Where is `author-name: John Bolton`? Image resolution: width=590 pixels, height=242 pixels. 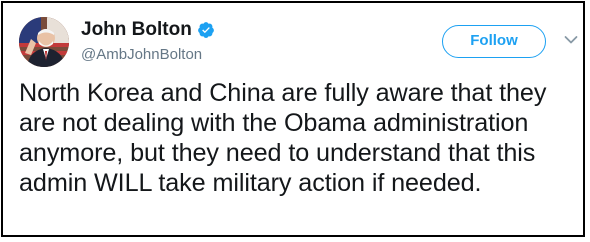 author-name: John Bolton is located at coordinates (148, 30).